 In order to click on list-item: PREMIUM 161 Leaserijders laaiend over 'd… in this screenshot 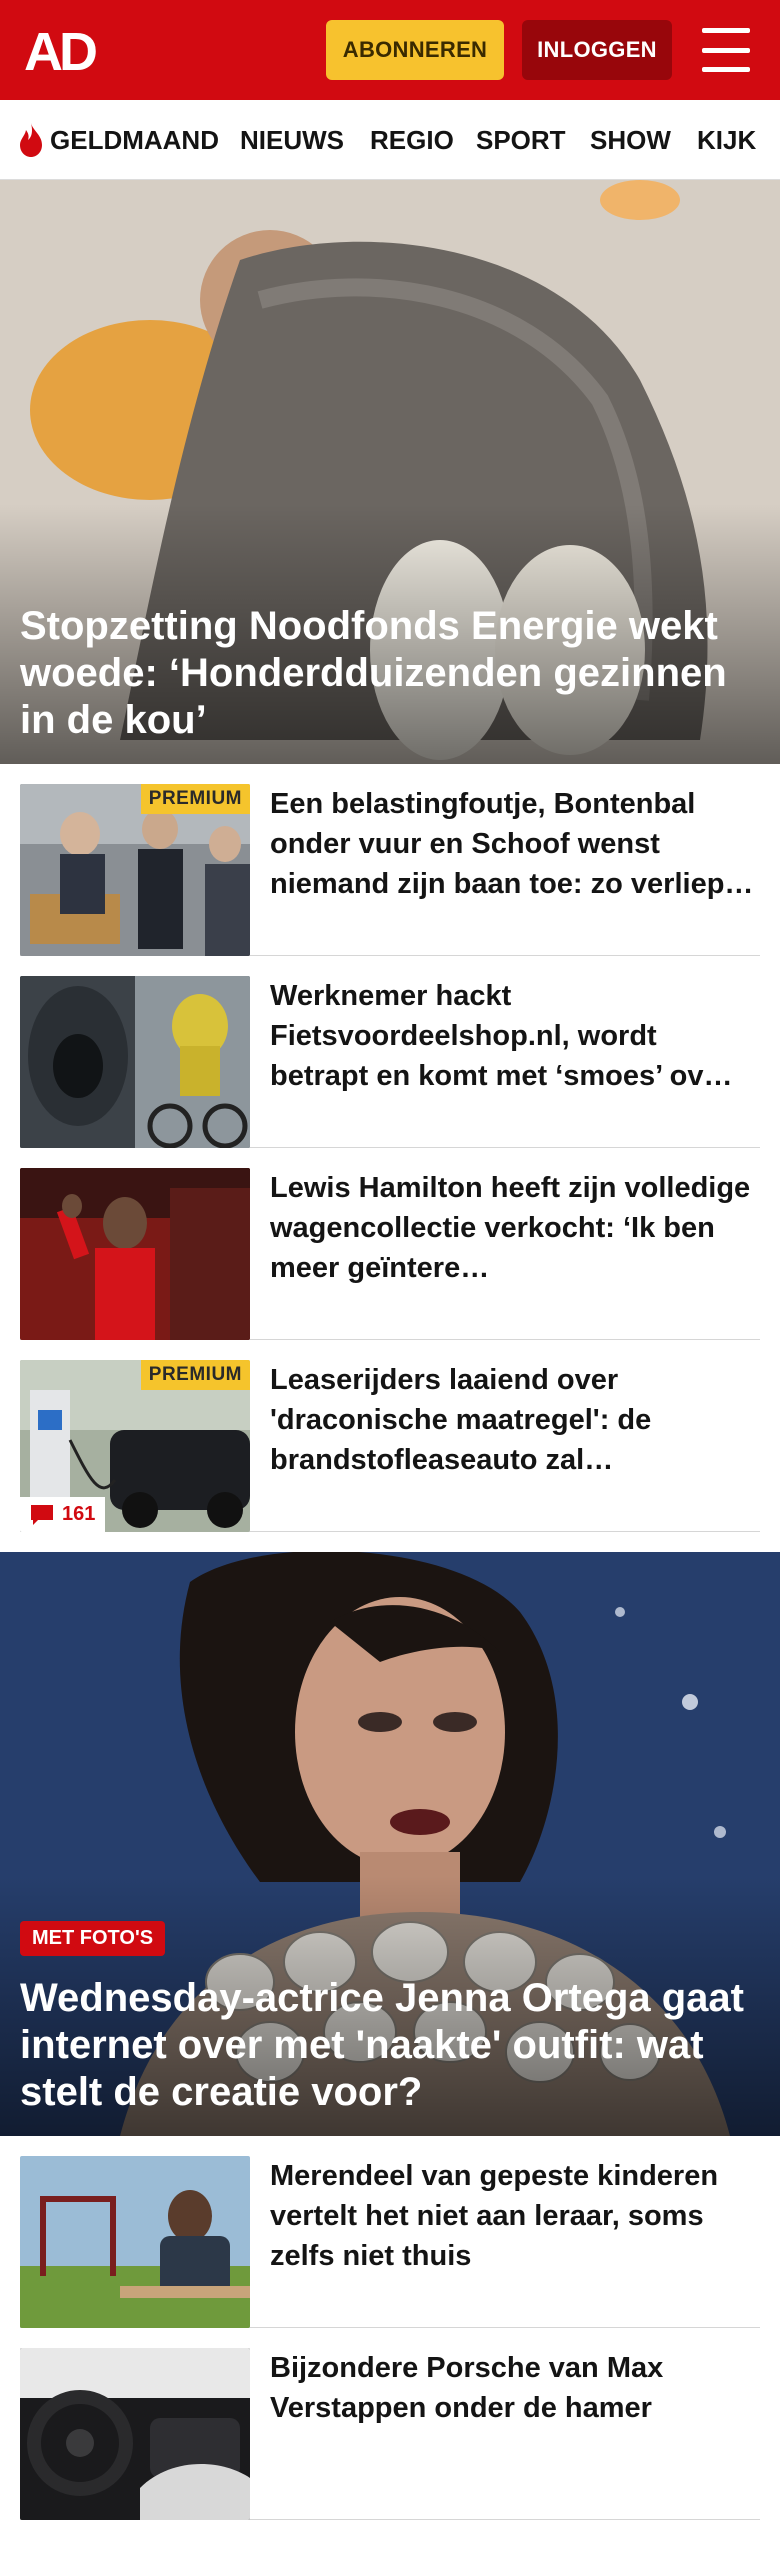, I will do `click(390, 1436)`.